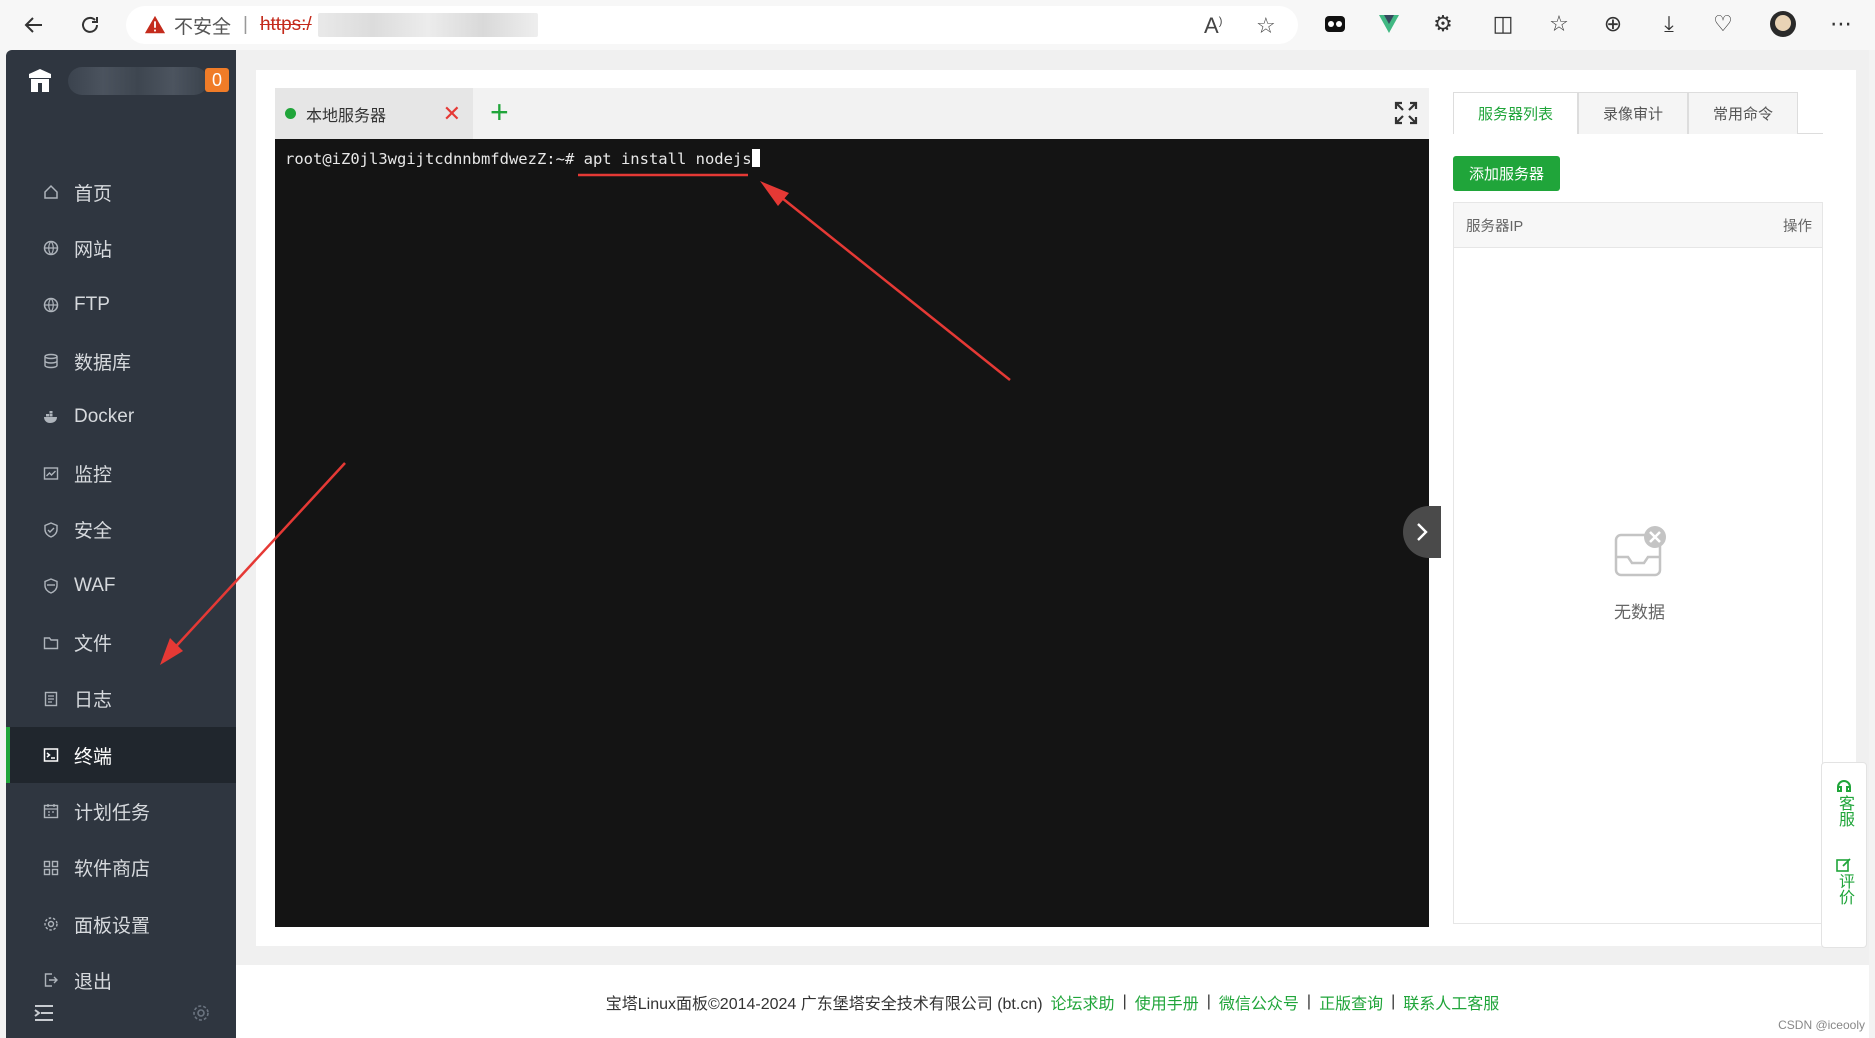  Describe the element at coordinates (1451, 1002) in the screenshot. I see `footer-link-4: 联系人工客服` at that location.